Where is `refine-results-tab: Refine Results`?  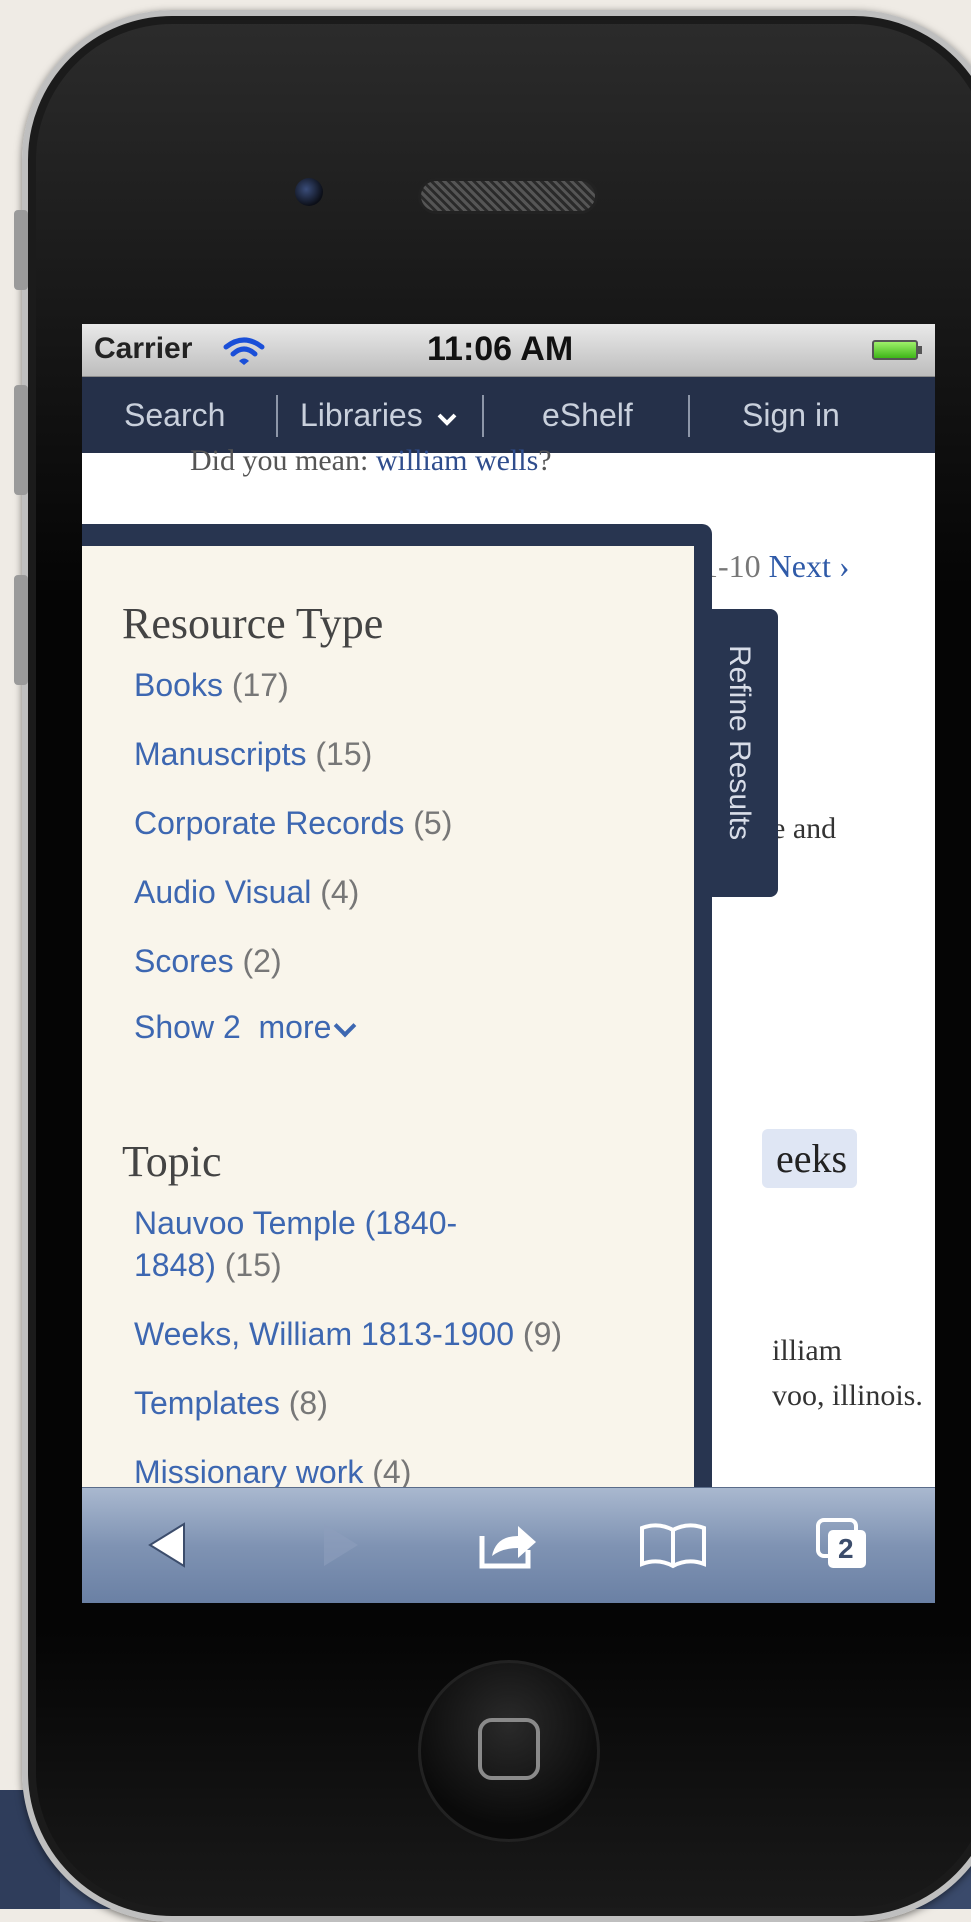 refine-results-tab: Refine Results is located at coordinates (743, 753).